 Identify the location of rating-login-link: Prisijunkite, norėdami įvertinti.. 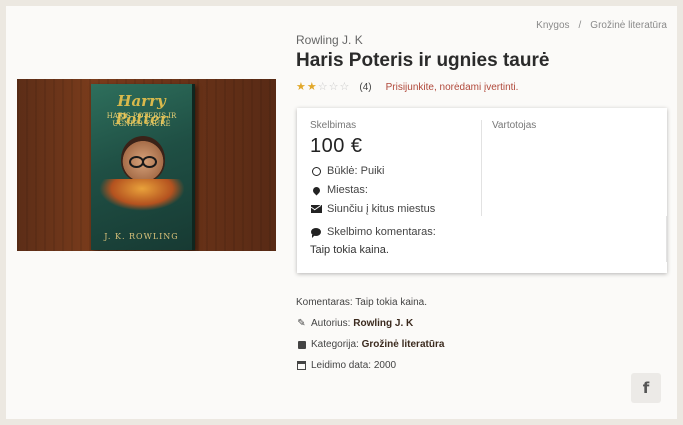
(452, 87).